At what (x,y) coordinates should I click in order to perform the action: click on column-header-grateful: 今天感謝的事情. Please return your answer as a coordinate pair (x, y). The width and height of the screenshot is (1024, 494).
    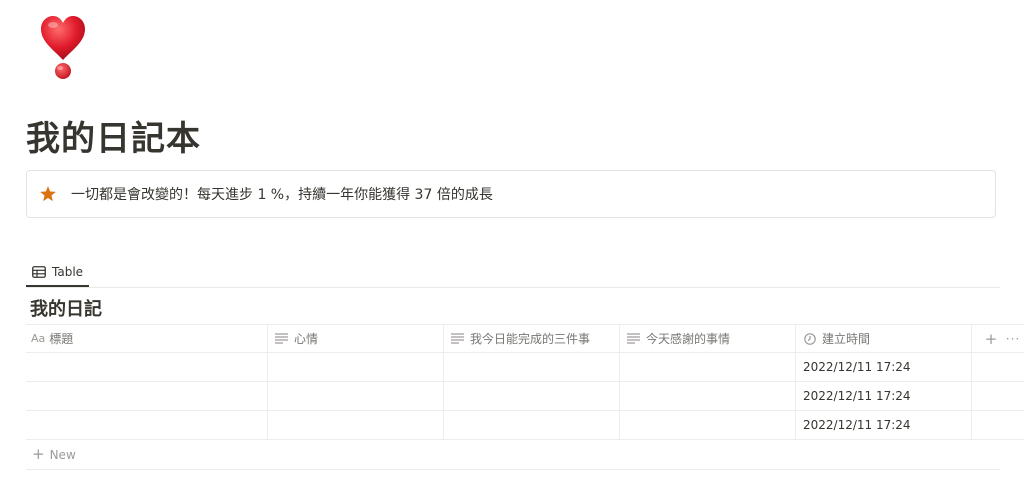
    Looking at the image, I should click on (708, 338).